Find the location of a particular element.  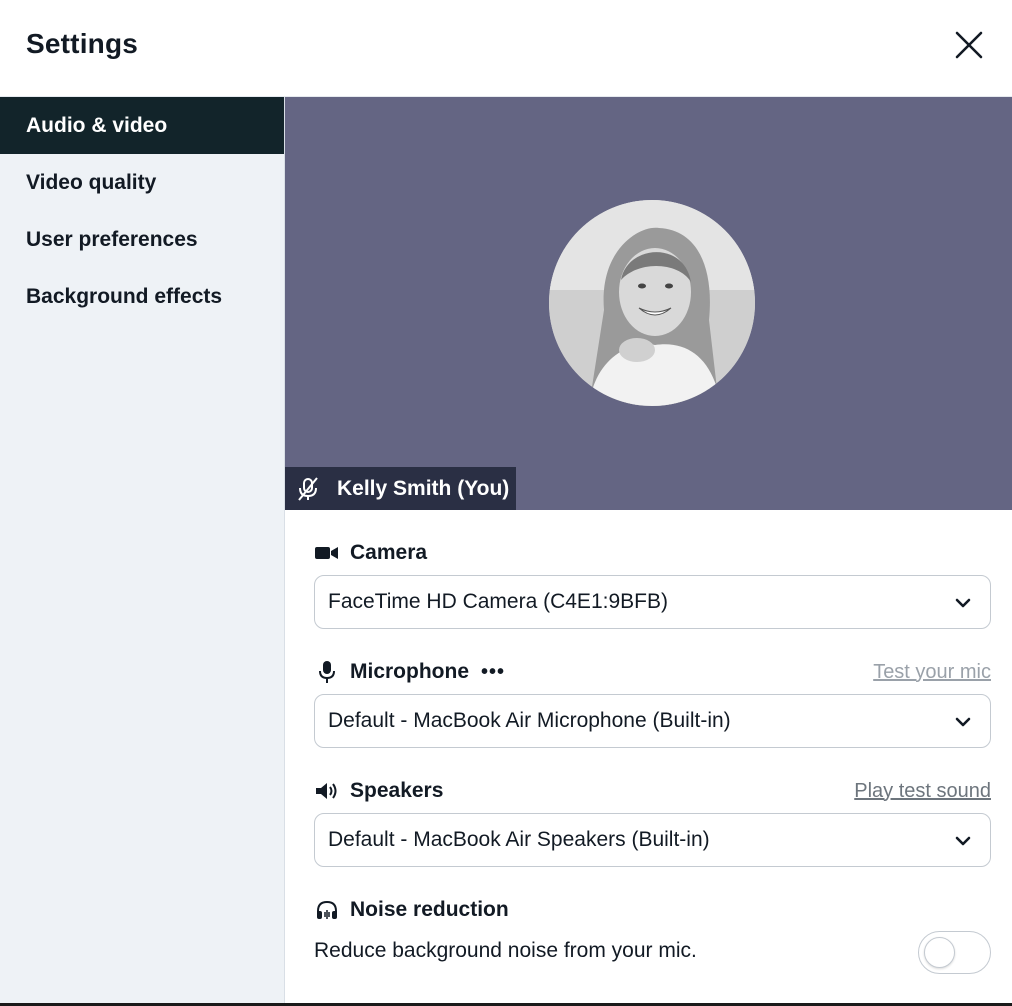

avatar is located at coordinates (652, 303).